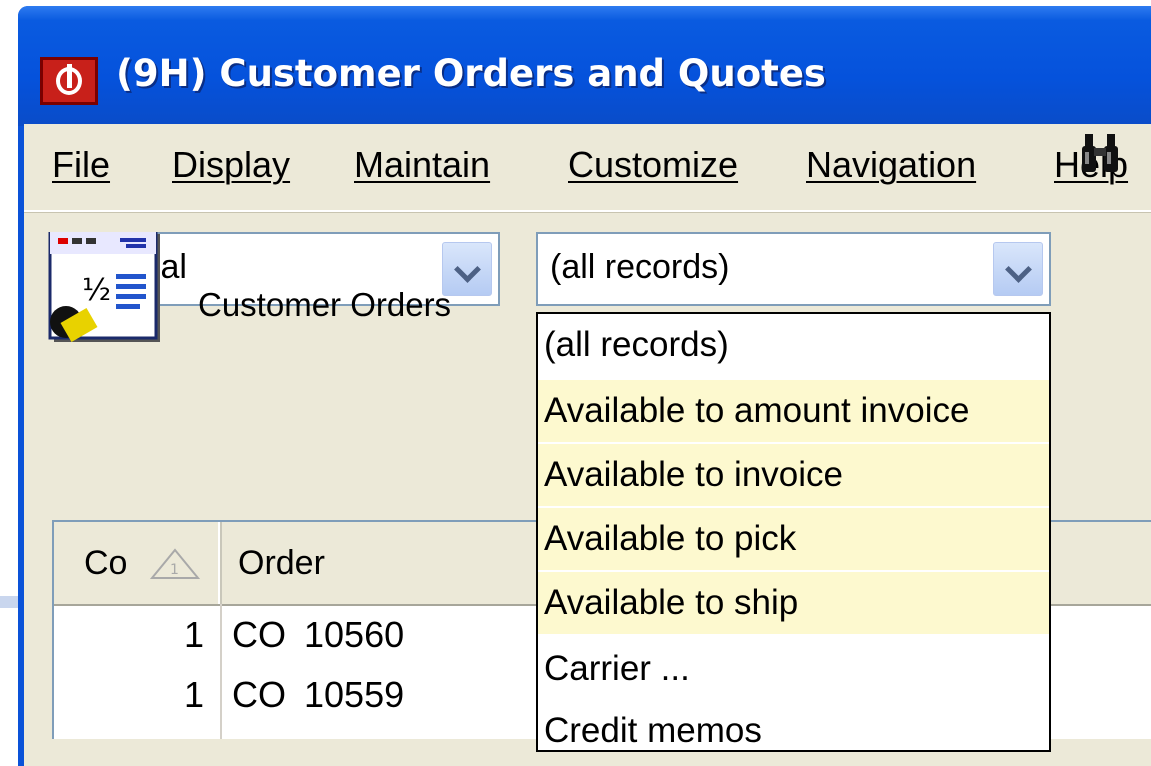  Describe the element at coordinates (174, 570) in the screenshot. I see `sort-order-text: 1` at that location.